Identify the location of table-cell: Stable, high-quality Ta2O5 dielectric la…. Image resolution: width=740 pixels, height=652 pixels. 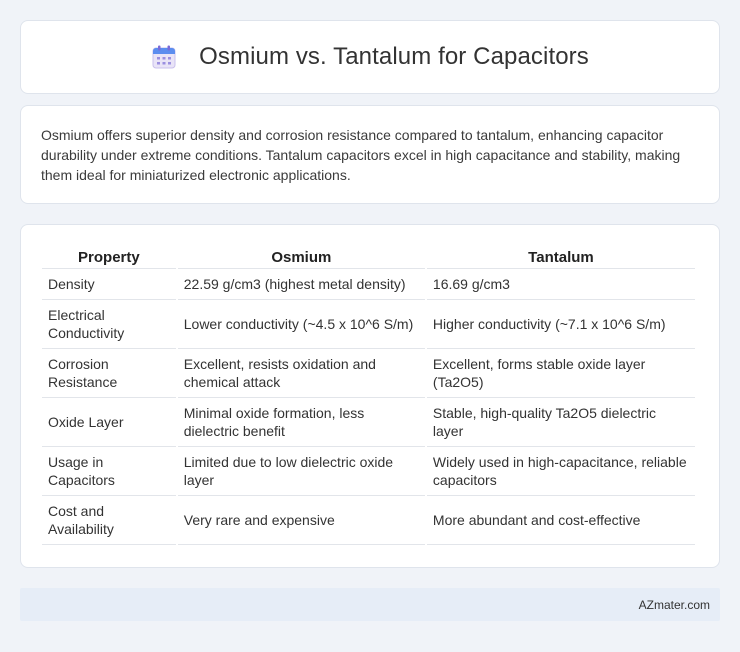
(560, 422).